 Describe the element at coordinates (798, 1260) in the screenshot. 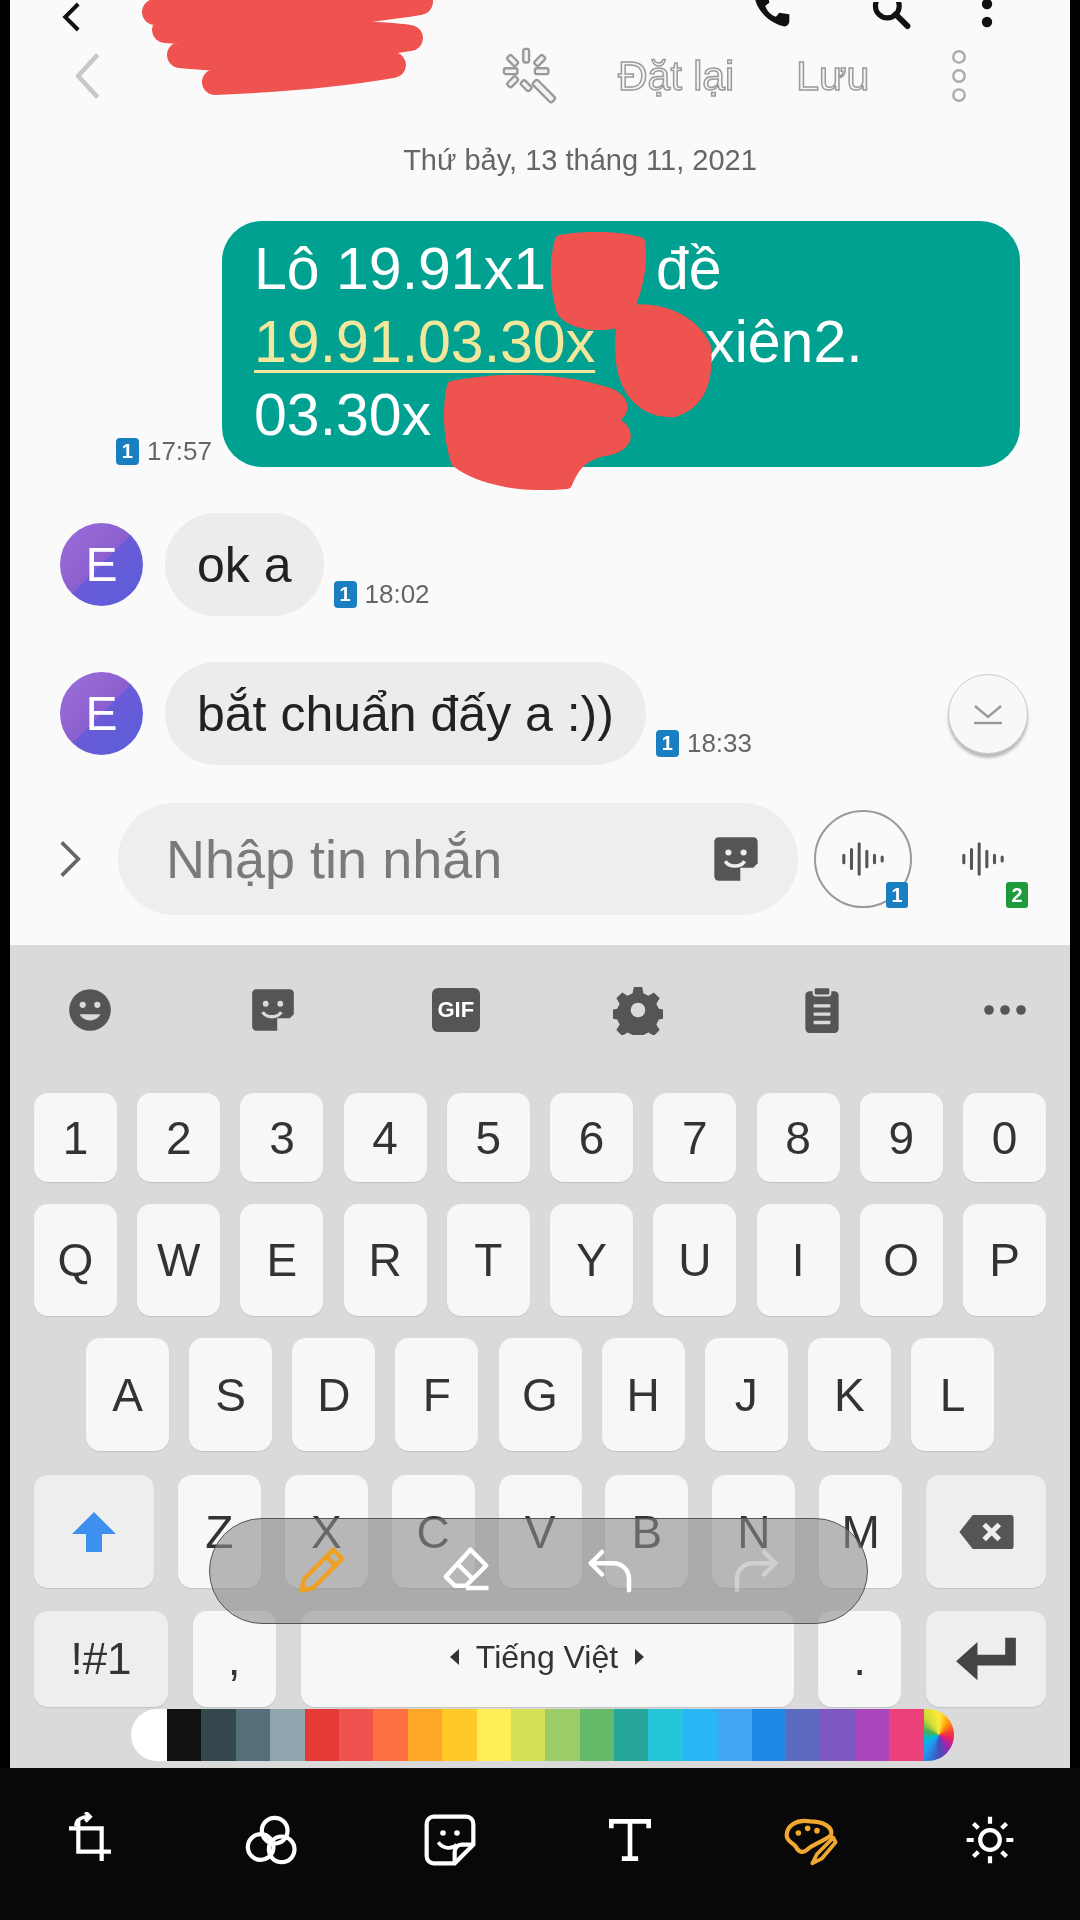

I see `keyboard-key: I` at that location.